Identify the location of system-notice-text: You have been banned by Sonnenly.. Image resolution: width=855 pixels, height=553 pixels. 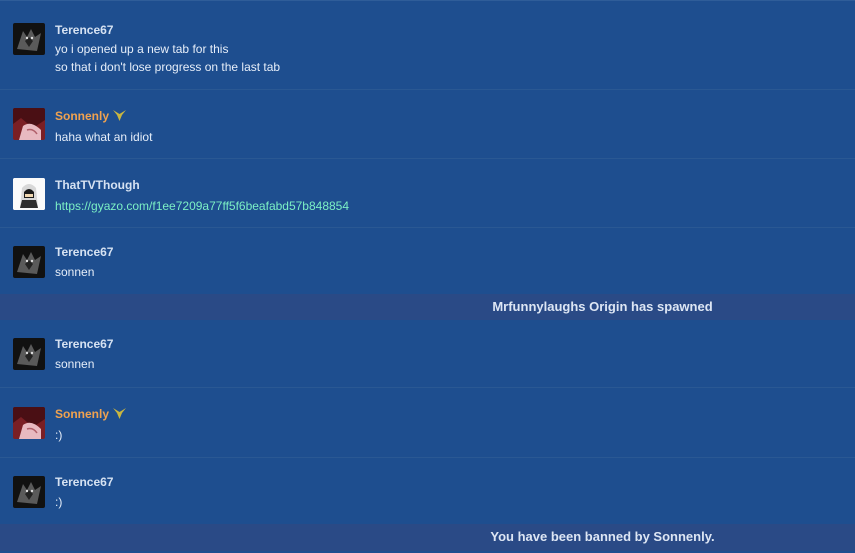
(602, 536).